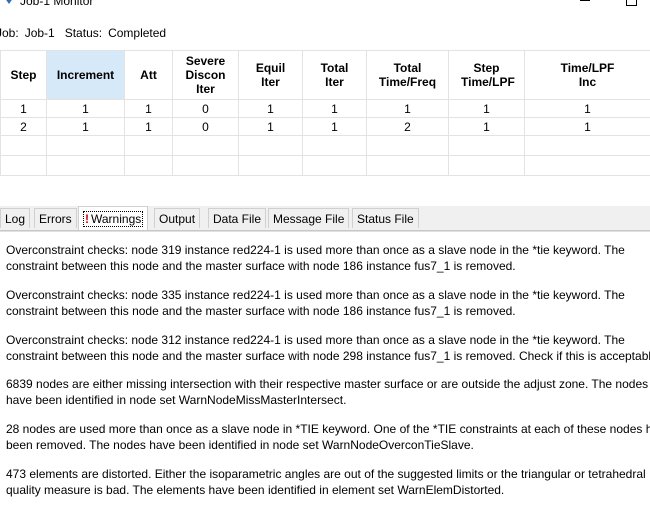  Describe the element at coordinates (149, 75) in the screenshot. I see `col-header-att: Att` at that location.